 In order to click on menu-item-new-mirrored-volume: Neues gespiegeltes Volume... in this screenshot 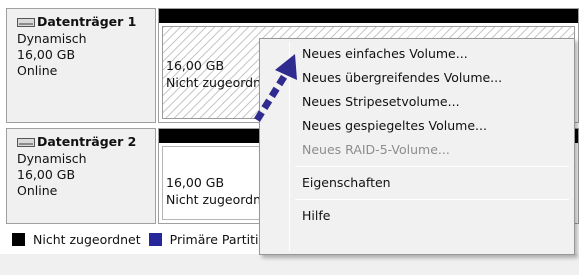, I will do `click(417, 126)`.